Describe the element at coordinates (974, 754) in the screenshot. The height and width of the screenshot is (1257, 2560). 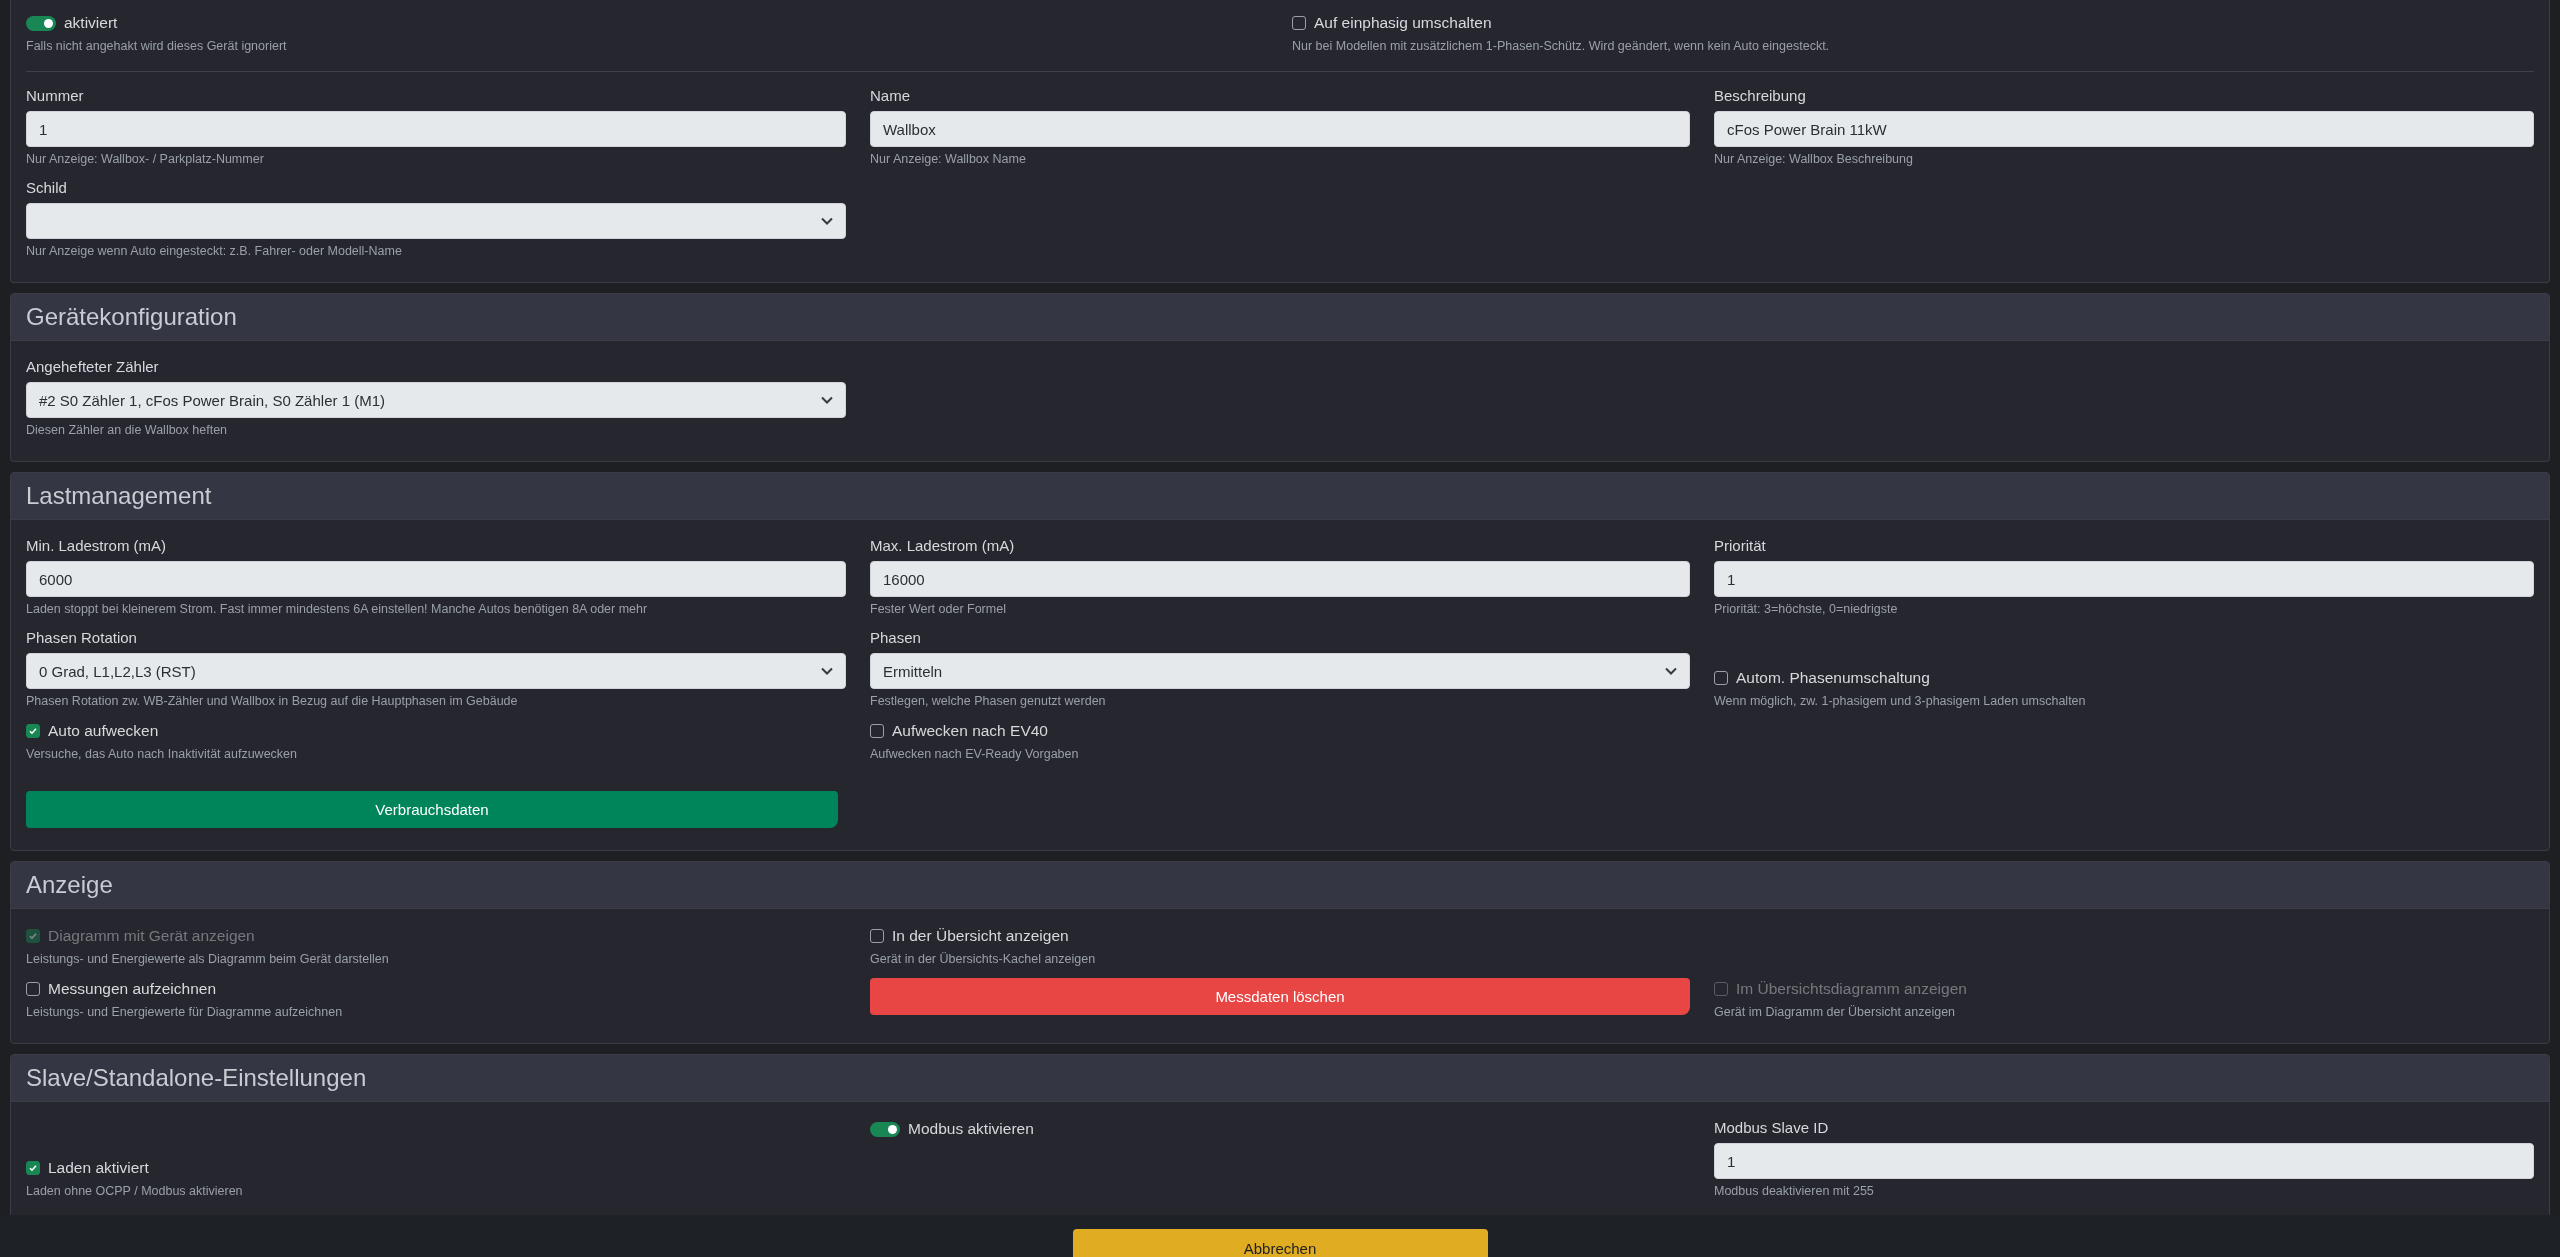
I see `help-text: Aufwecken nach EV-Ready Vorgaben` at that location.